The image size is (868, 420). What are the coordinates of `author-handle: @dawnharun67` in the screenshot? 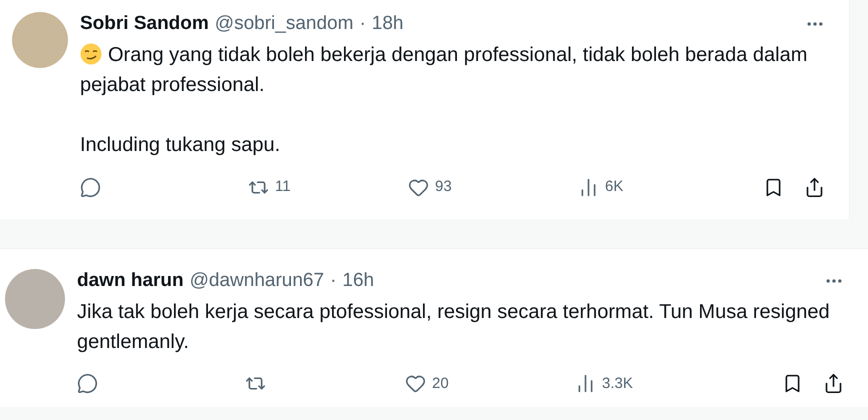 It's located at (257, 280).